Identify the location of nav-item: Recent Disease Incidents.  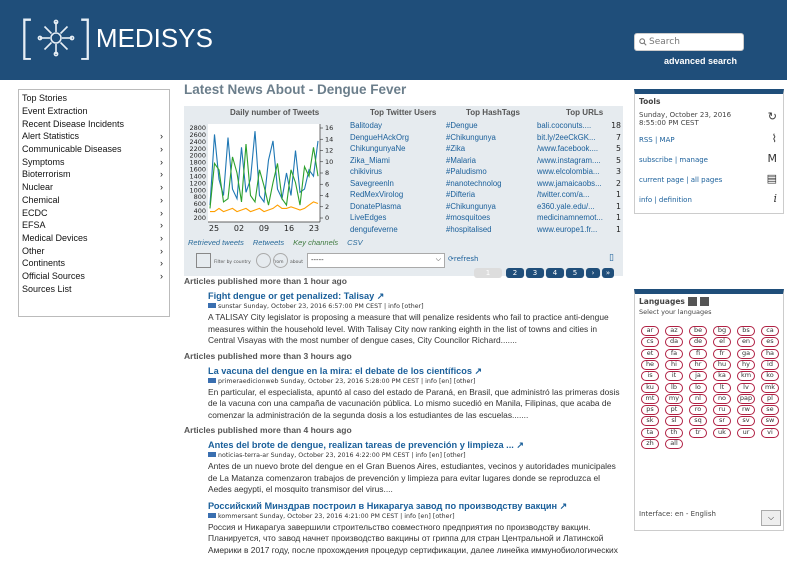
(94, 123).